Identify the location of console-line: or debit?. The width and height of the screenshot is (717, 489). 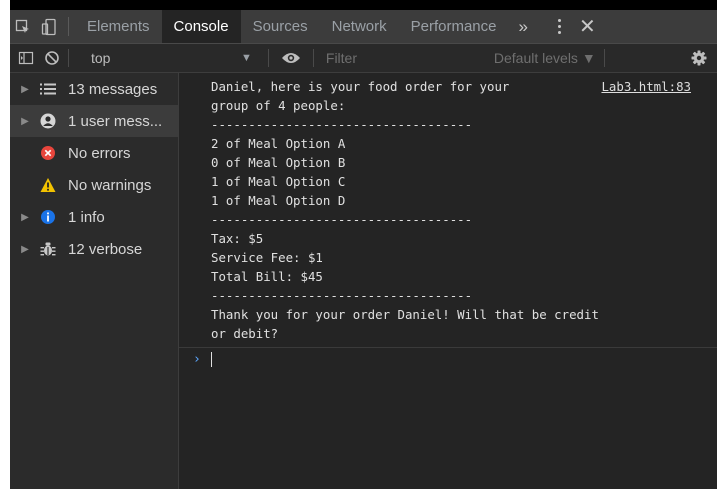
(245, 333).